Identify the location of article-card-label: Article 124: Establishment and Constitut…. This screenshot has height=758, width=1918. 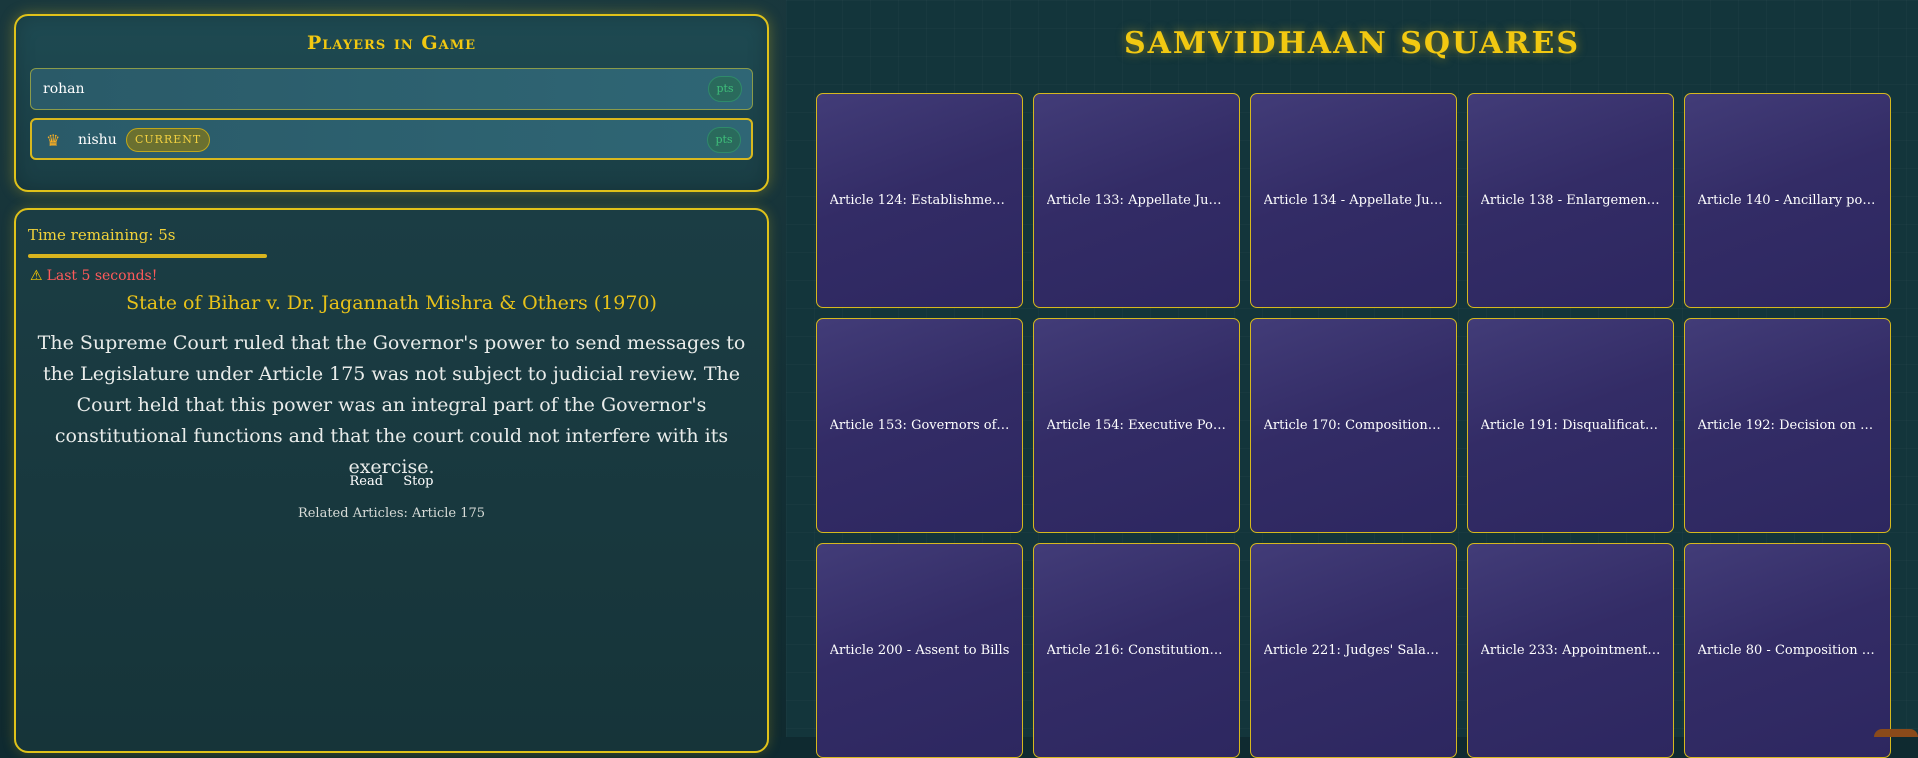
(919, 200).